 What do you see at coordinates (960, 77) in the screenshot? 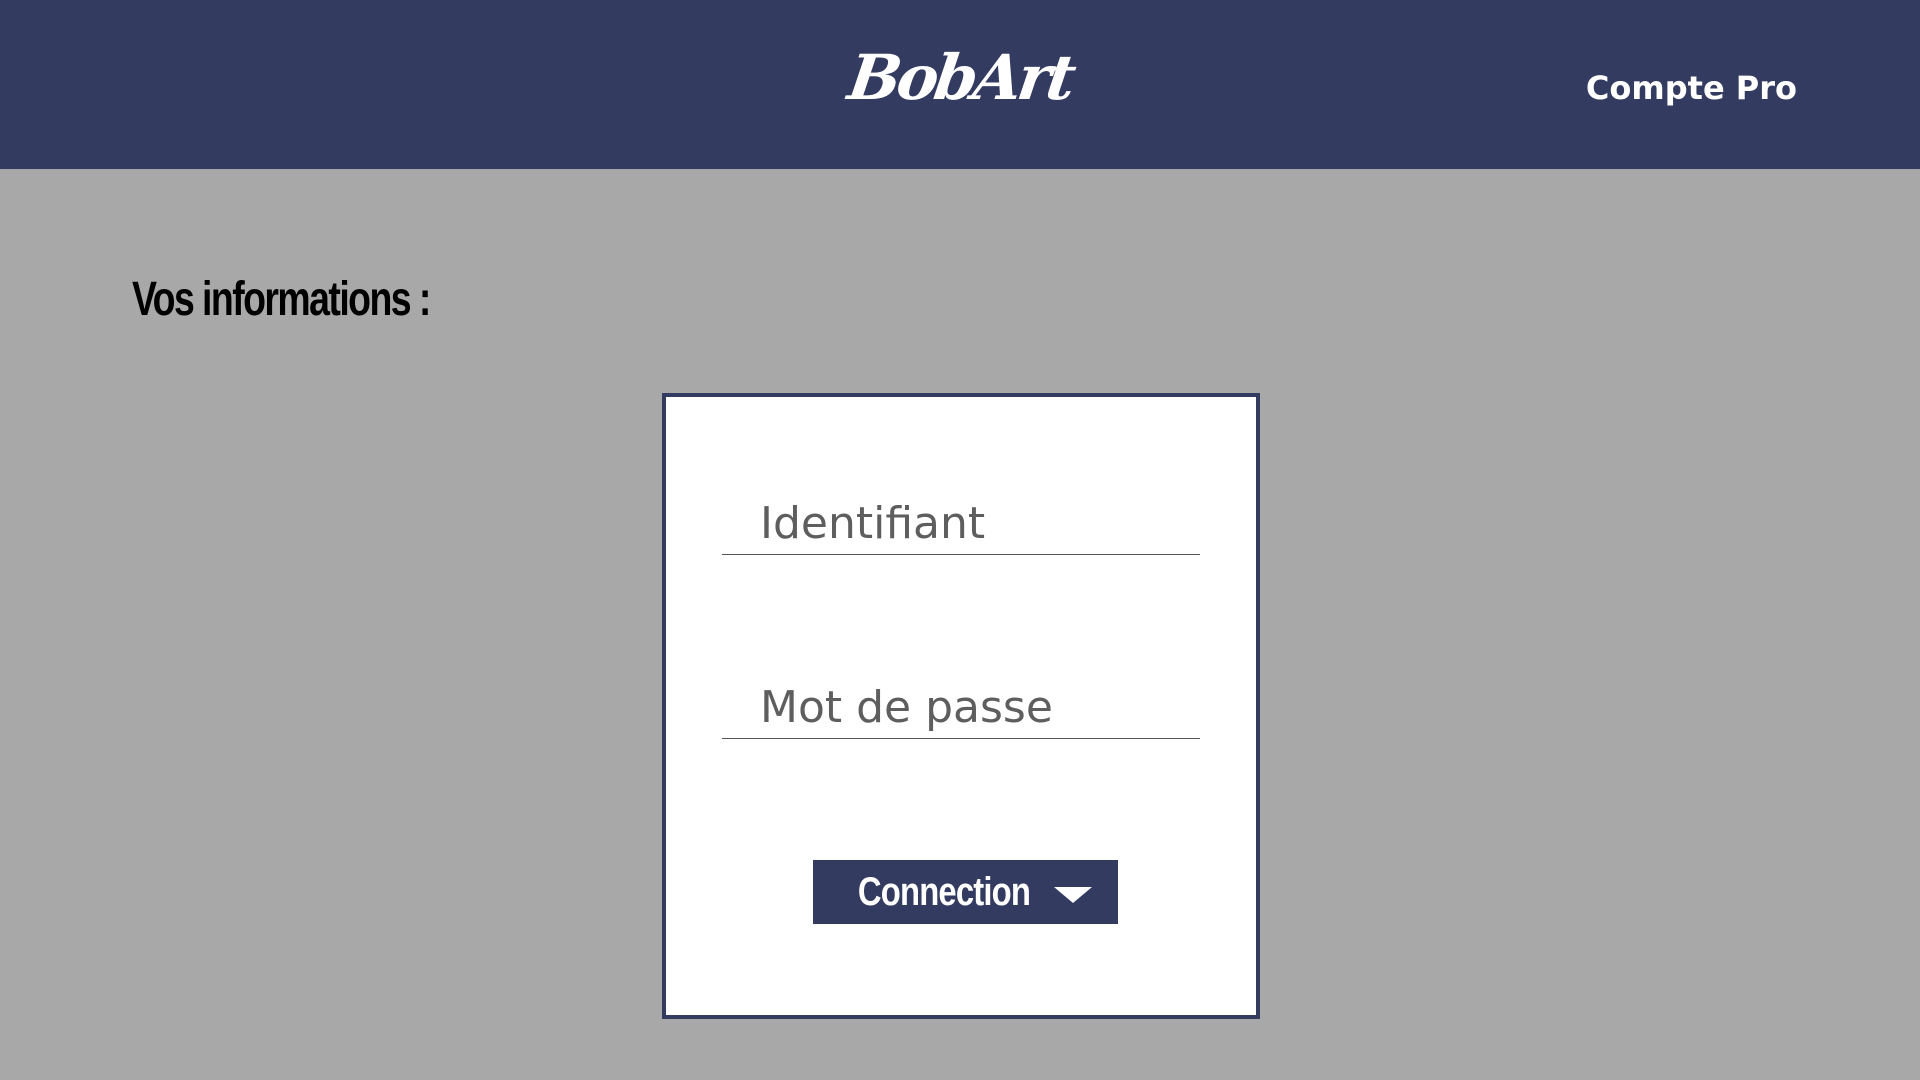
I see `brand-logo-text: BobArt` at bounding box center [960, 77].